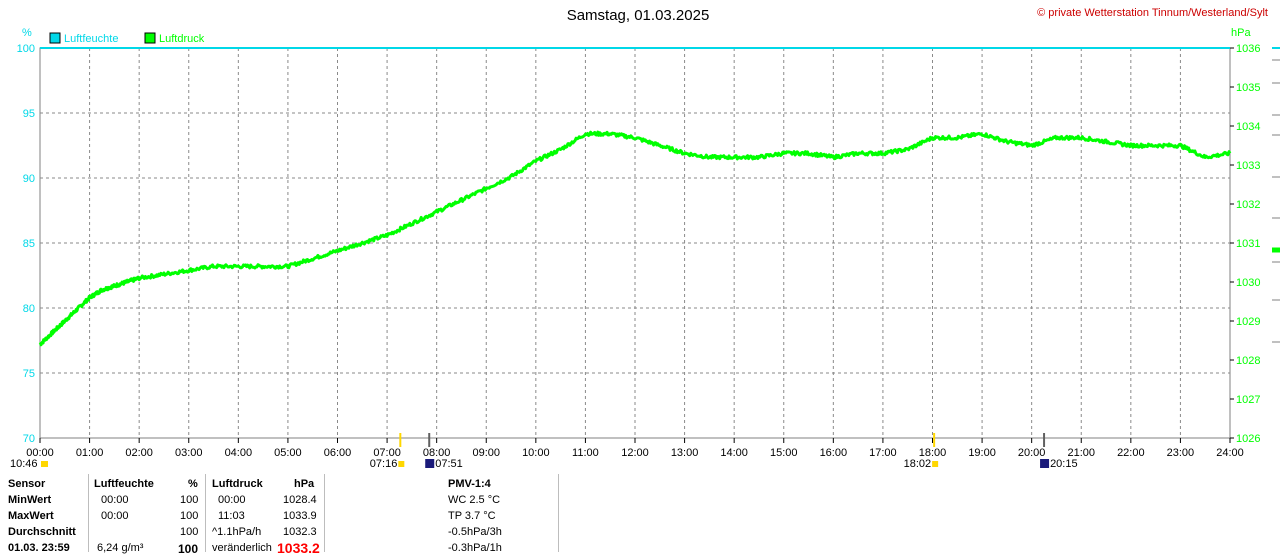 This screenshot has width=1280, height=556. Describe the element at coordinates (189, 500) in the screenshot. I see `hum-min-value: 100` at that location.